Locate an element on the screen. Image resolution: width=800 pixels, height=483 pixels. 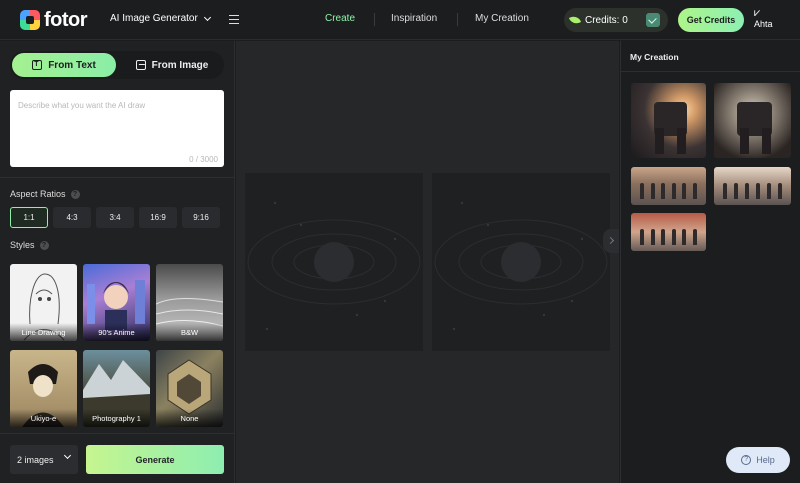
nav-inspiration: Inspiration is located at coordinates (414, 18).